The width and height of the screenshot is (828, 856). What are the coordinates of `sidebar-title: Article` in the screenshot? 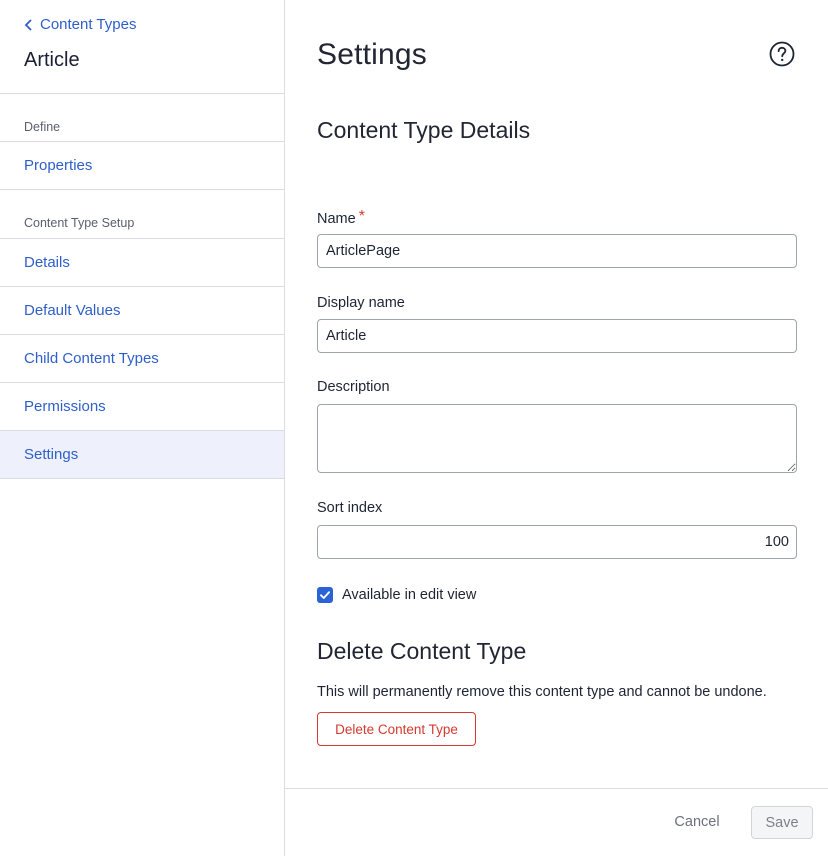 It's located at (52, 60).